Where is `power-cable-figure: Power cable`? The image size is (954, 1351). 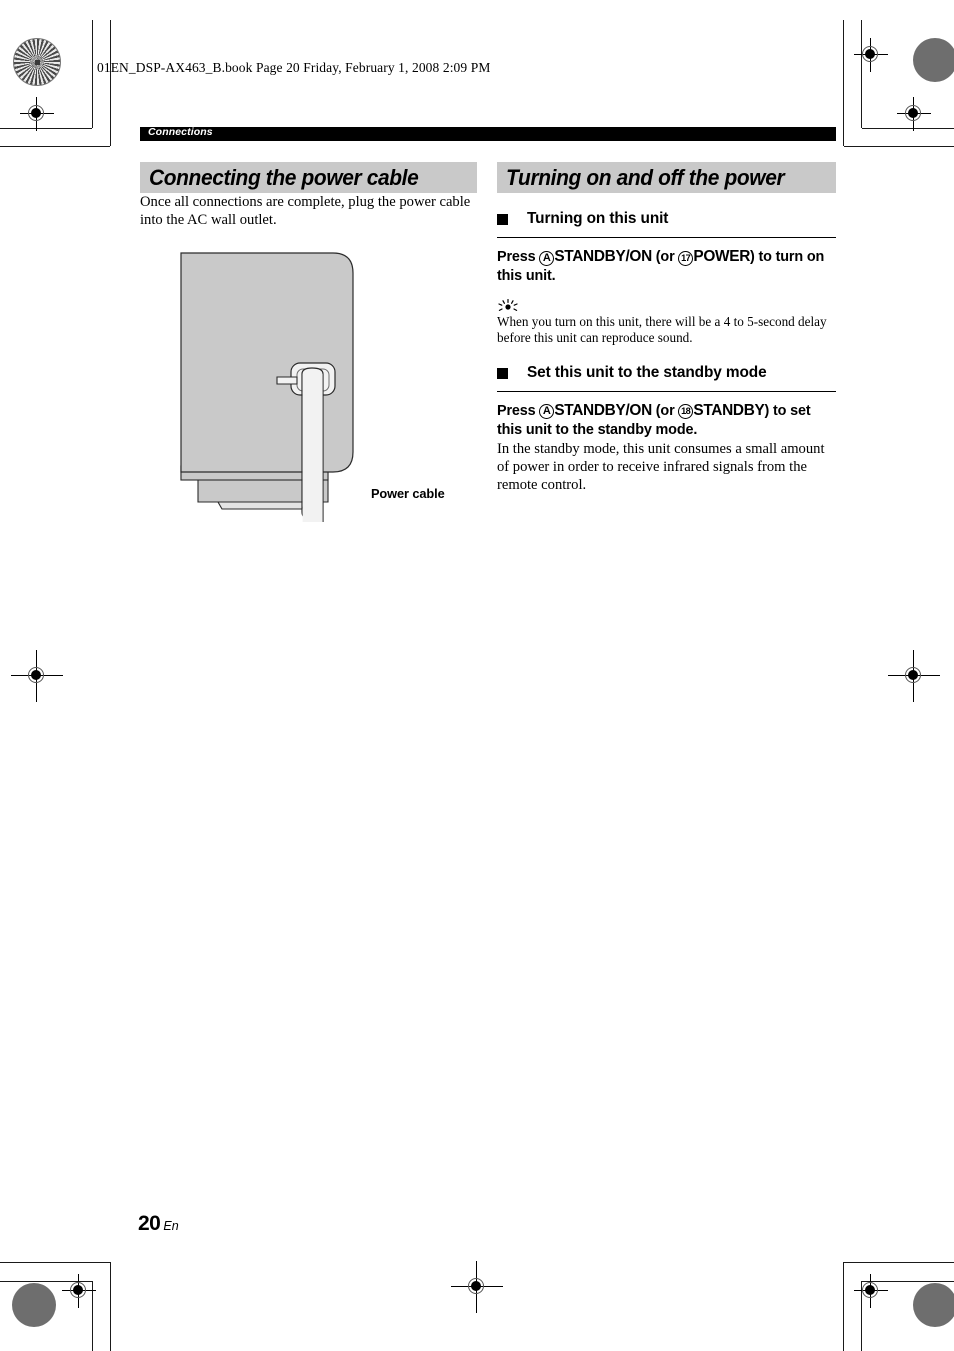
power-cable-figure: Power cable is located at coordinates (328, 387).